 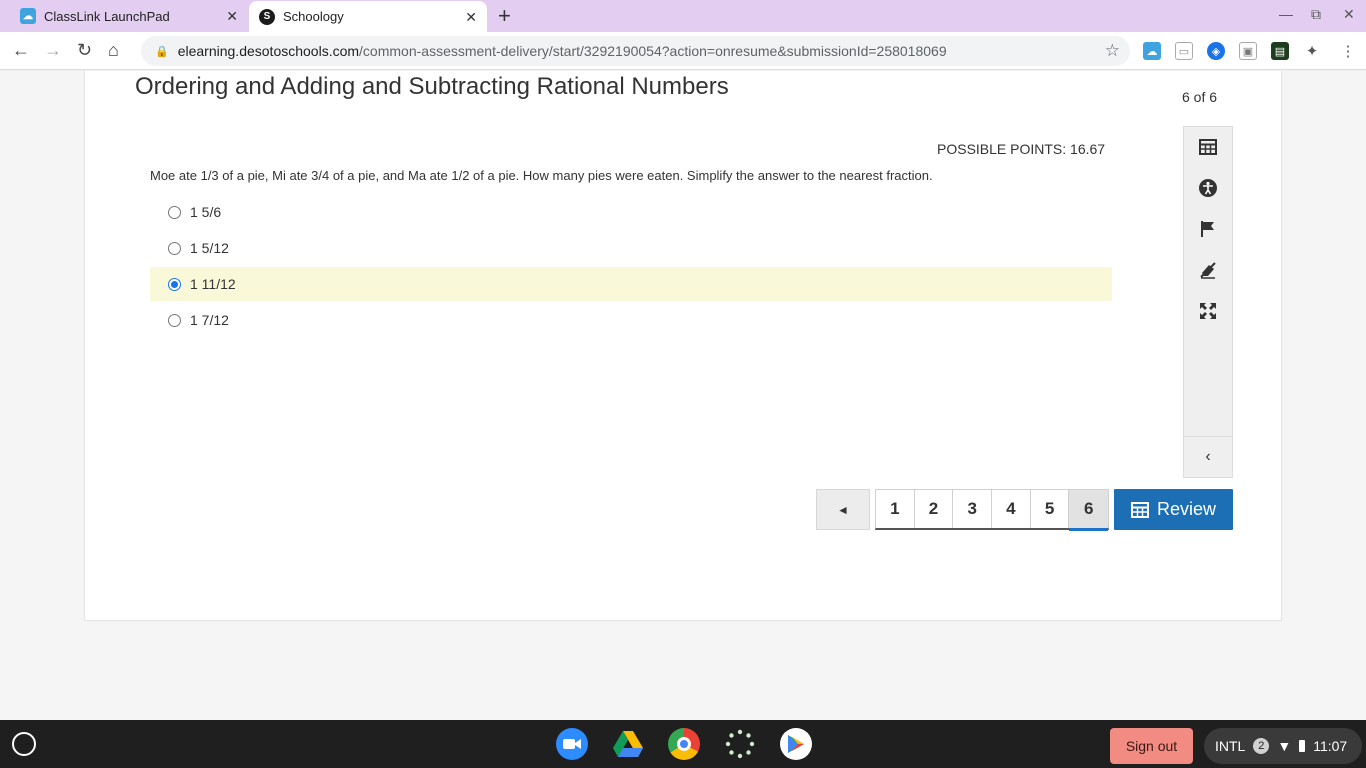 I want to click on restore-icon: ⧉, so click(x=1316, y=14).